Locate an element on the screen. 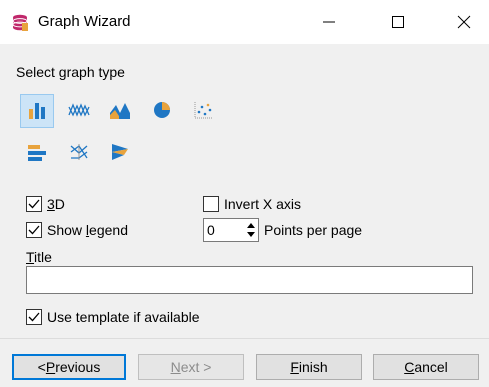 This screenshot has height=387, width=489. graph-type-bar is located at coordinates (37, 111).